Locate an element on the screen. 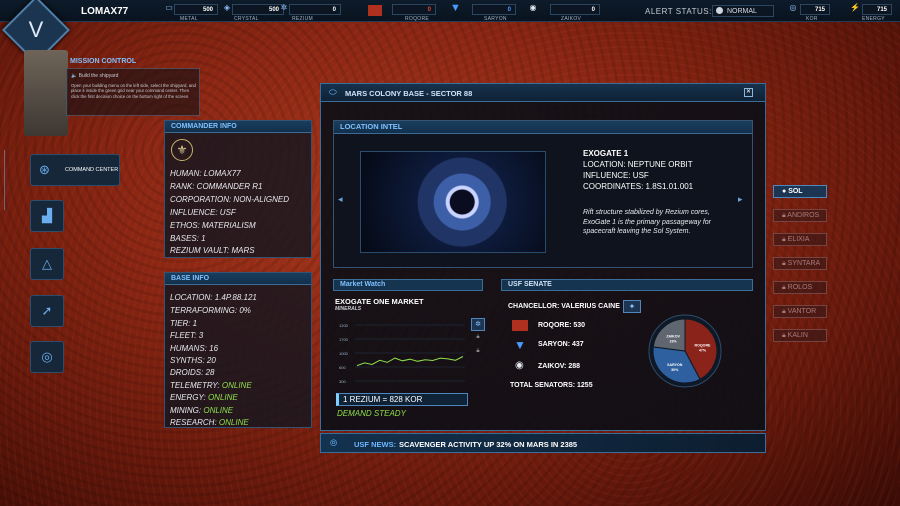  location-intel-header: LOCATION INTEL is located at coordinates (543, 127).